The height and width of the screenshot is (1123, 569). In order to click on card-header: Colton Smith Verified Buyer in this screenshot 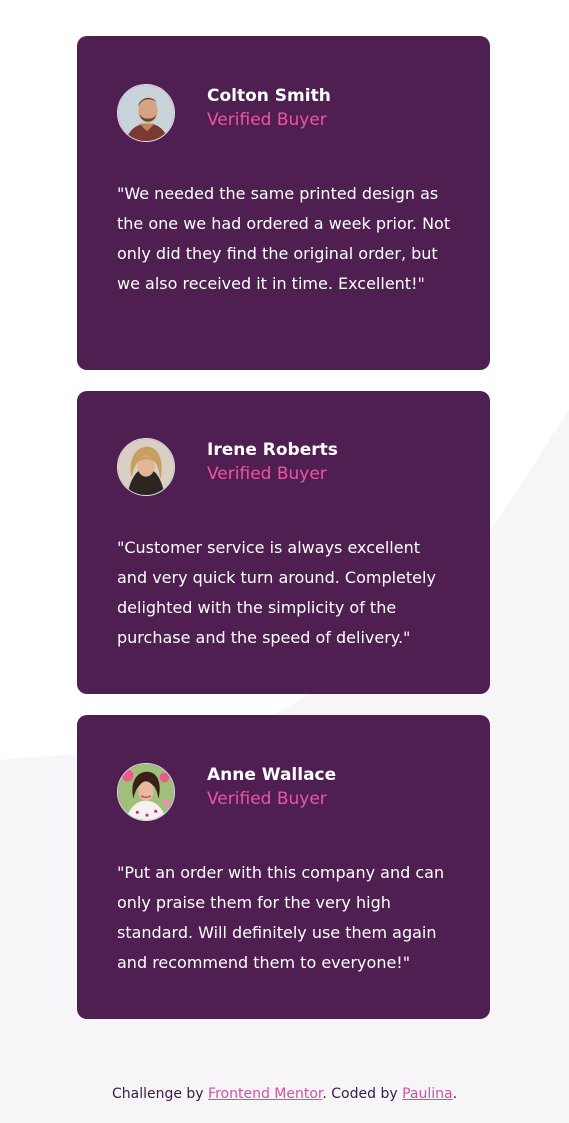, I will do `click(283, 113)`.